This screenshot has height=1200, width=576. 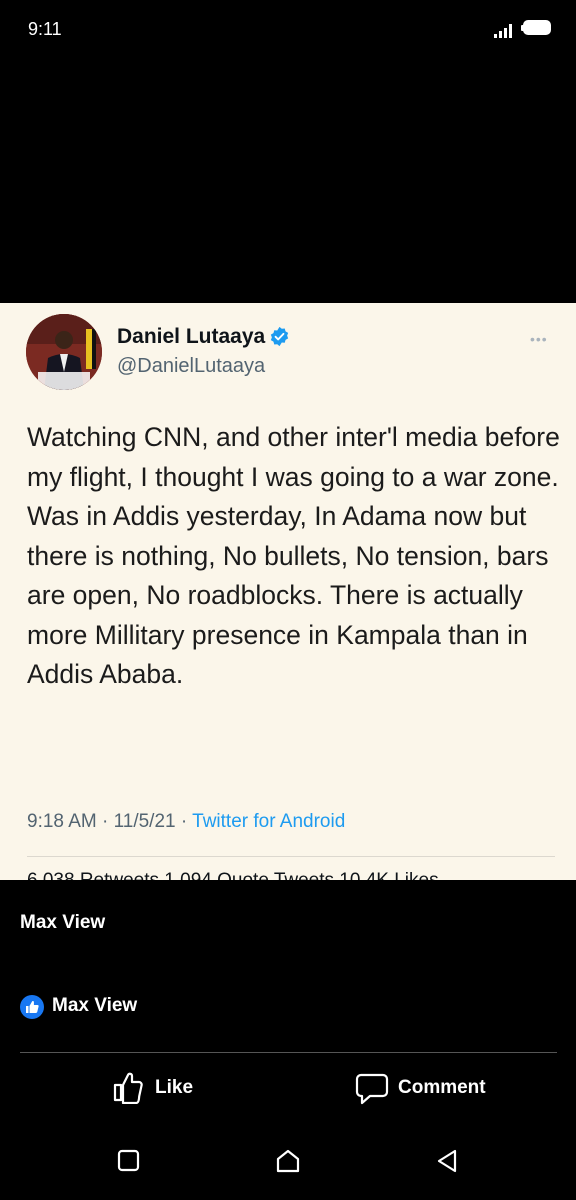 I want to click on signal-icon, so click(x=505, y=31).